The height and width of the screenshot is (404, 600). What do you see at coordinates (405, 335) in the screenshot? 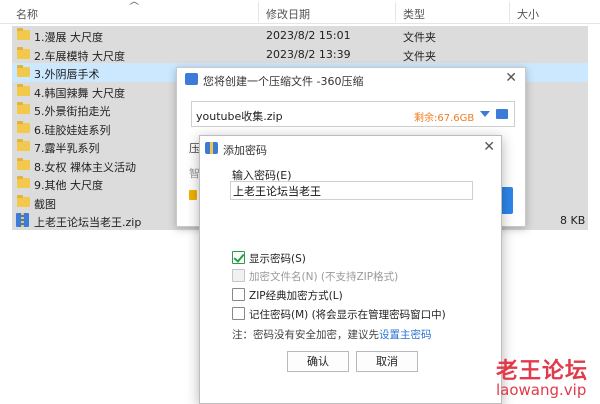
I see `set-master-password-link: 设置主密码` at bounding box center [405, 335].